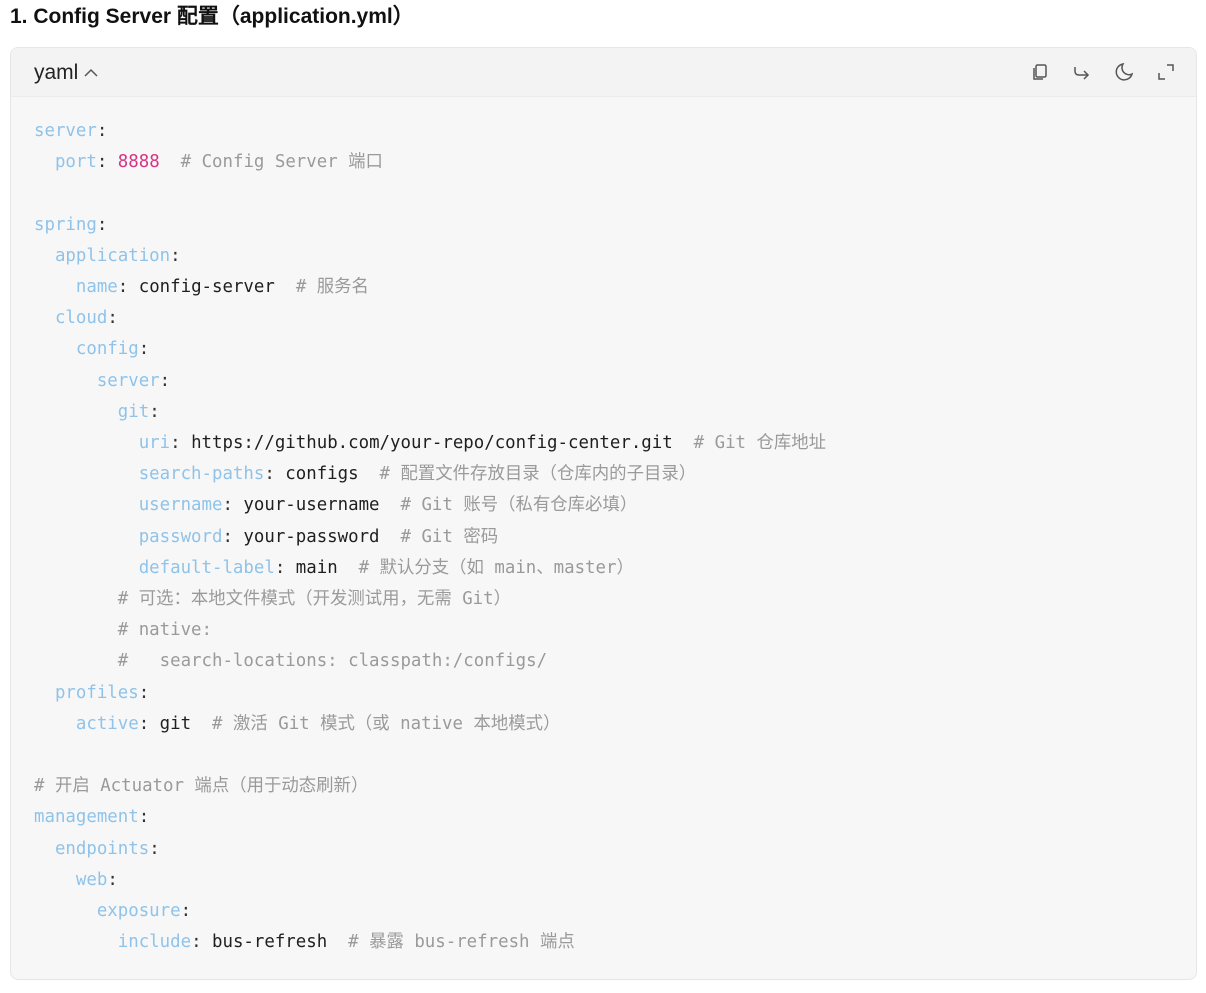 This screenshot has width=1206, height=993. Describe the element at coordinates (96, 287) in the screenshot. I see `yaml-key: name` at that location.